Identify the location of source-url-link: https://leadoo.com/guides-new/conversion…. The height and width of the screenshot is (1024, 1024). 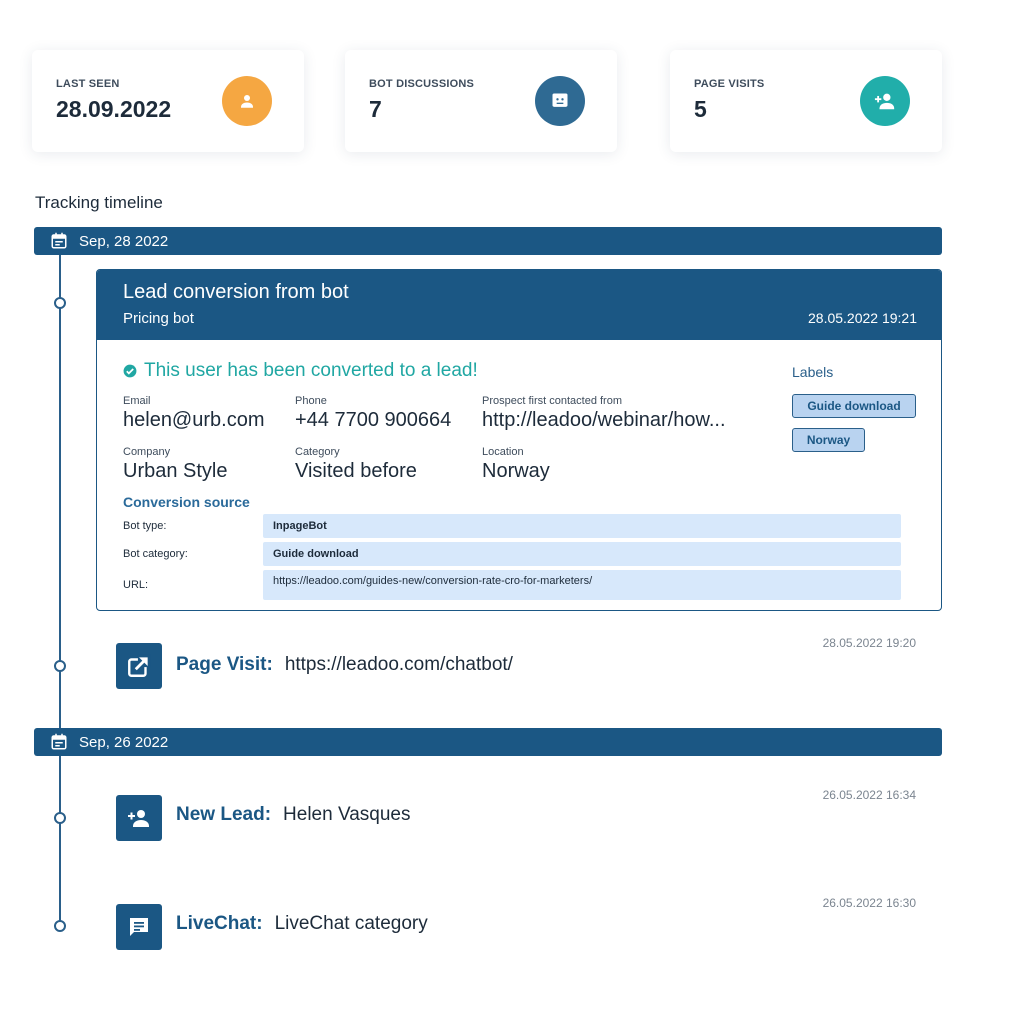
(582, 585).